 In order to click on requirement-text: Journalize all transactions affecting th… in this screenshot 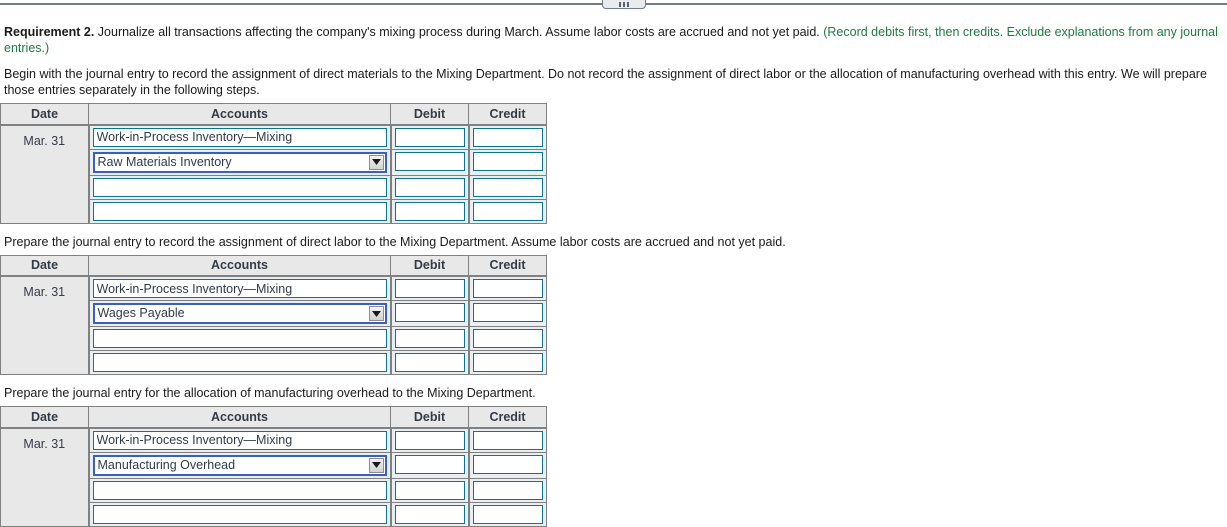, I will do `click(459, 32)`.